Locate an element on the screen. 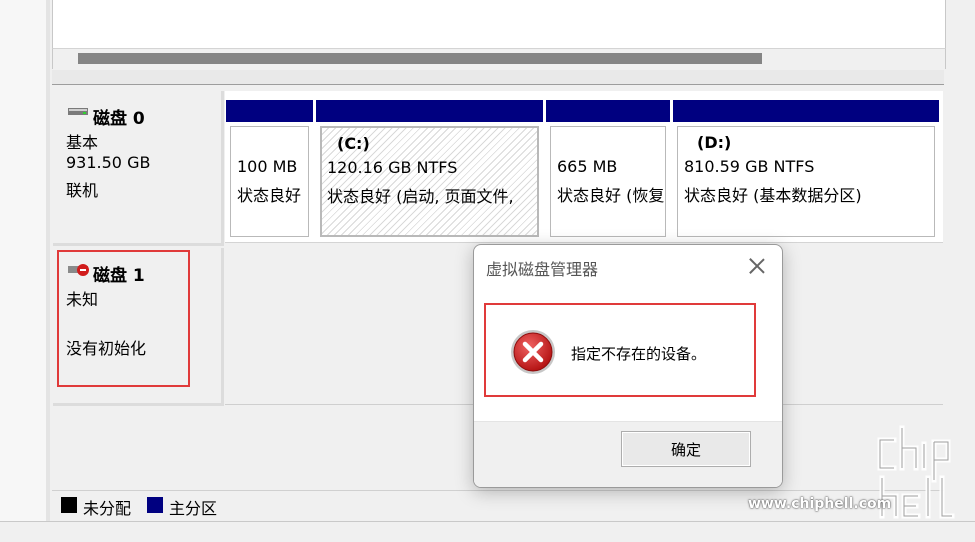  close-icon is located at coordinates (757, 266).